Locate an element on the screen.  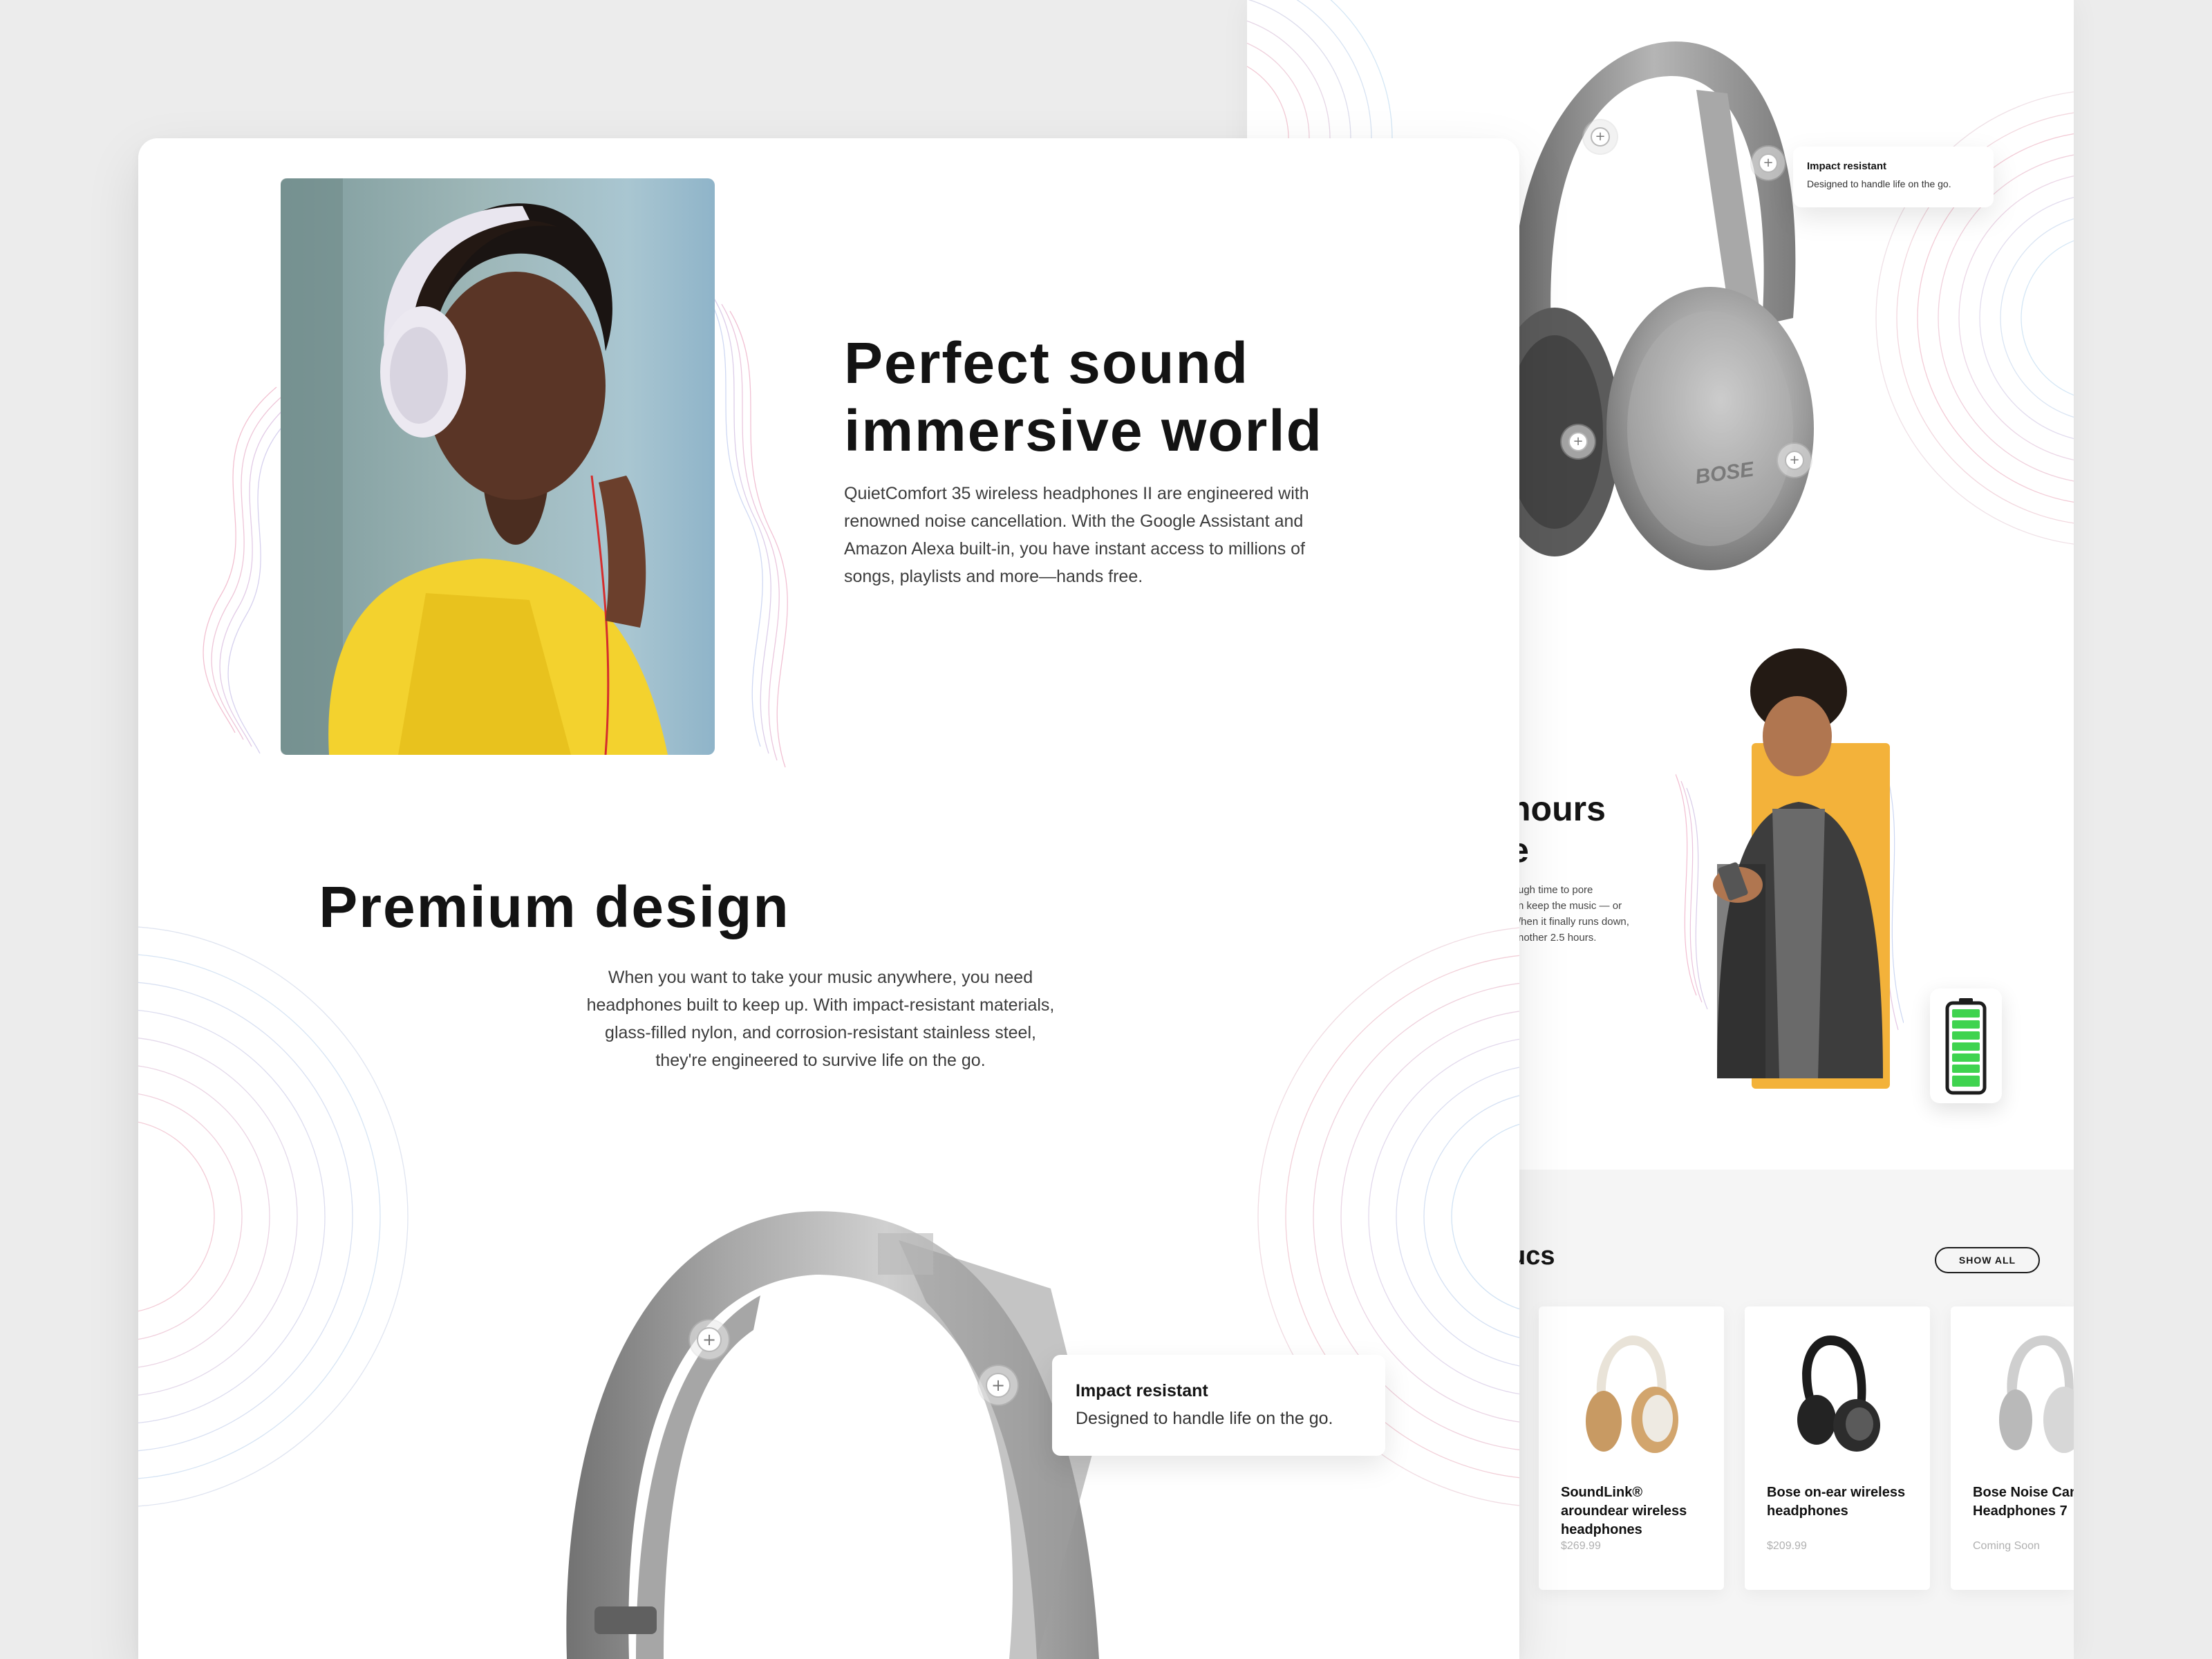
silver-headphones-image is located at coordinates (2036, 1394).